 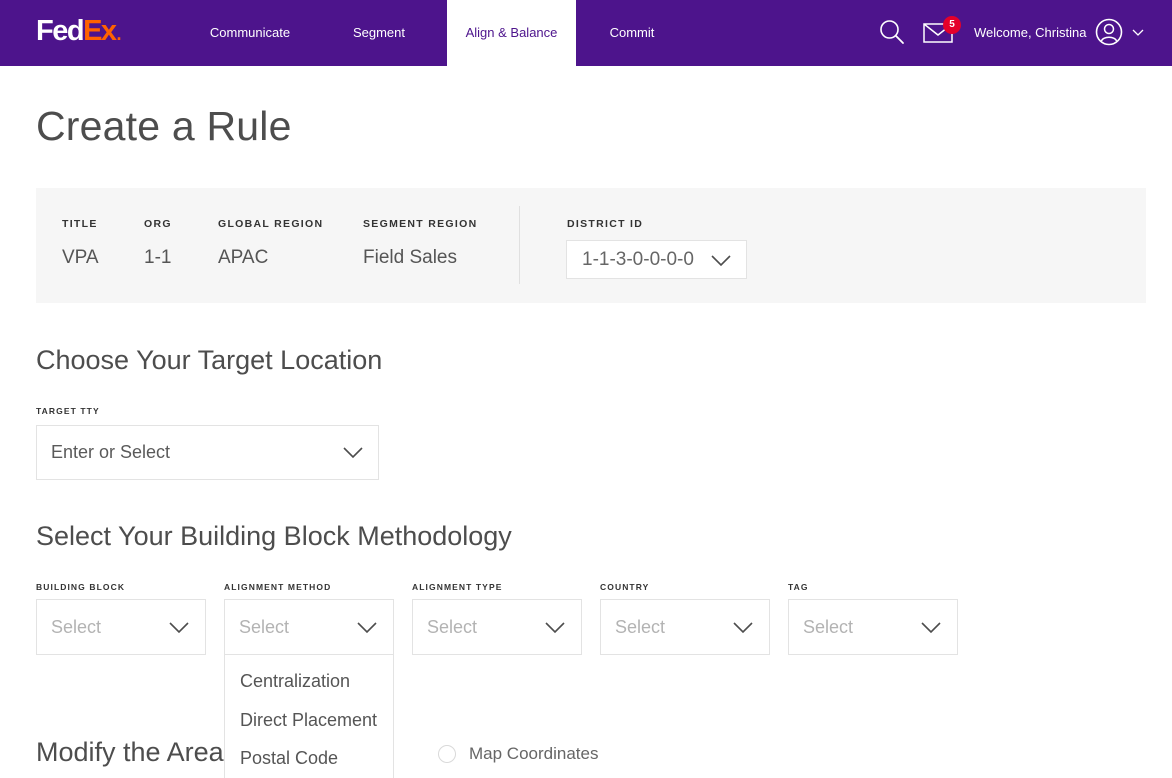 I want to click on info-label: ORG, so click(x=158, y=224).